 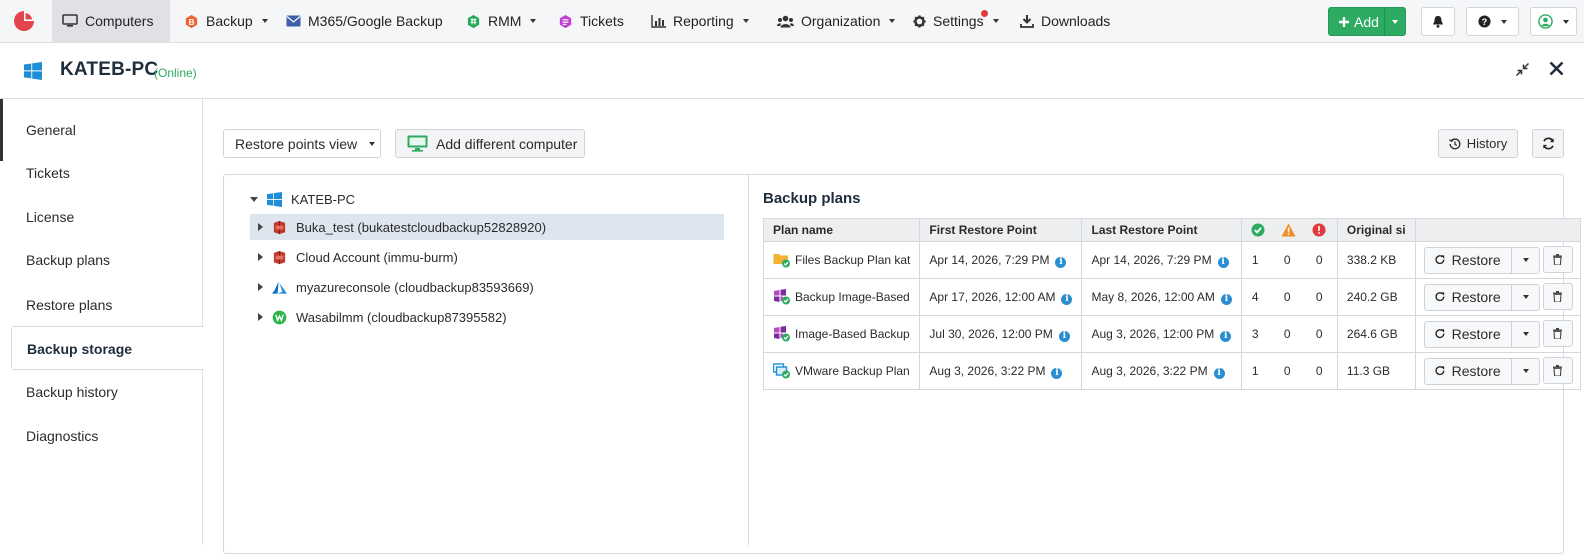 I want to click on nav-m365-google-backup: M365/Google Backup, so click(x=364, y=21).